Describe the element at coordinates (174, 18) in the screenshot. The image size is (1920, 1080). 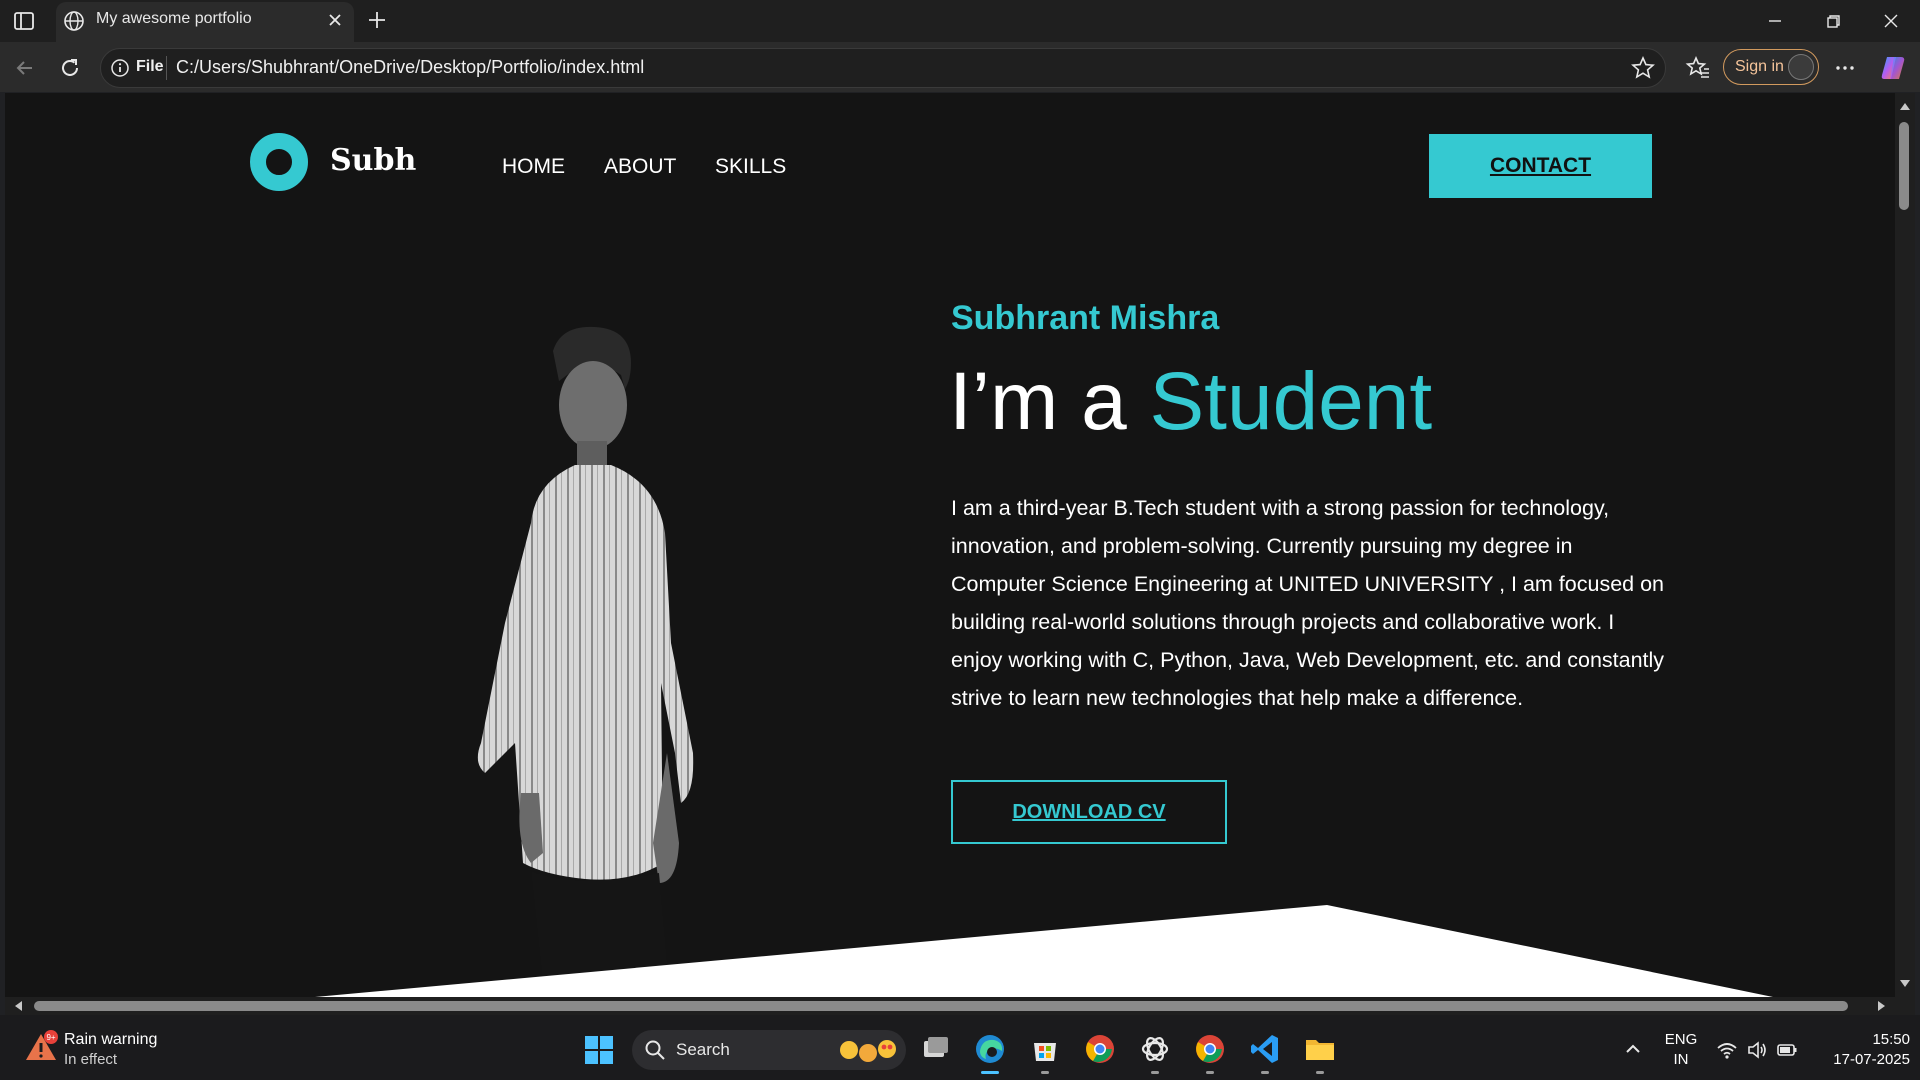
I see `tab-title: My awesome portfolio` at that location.